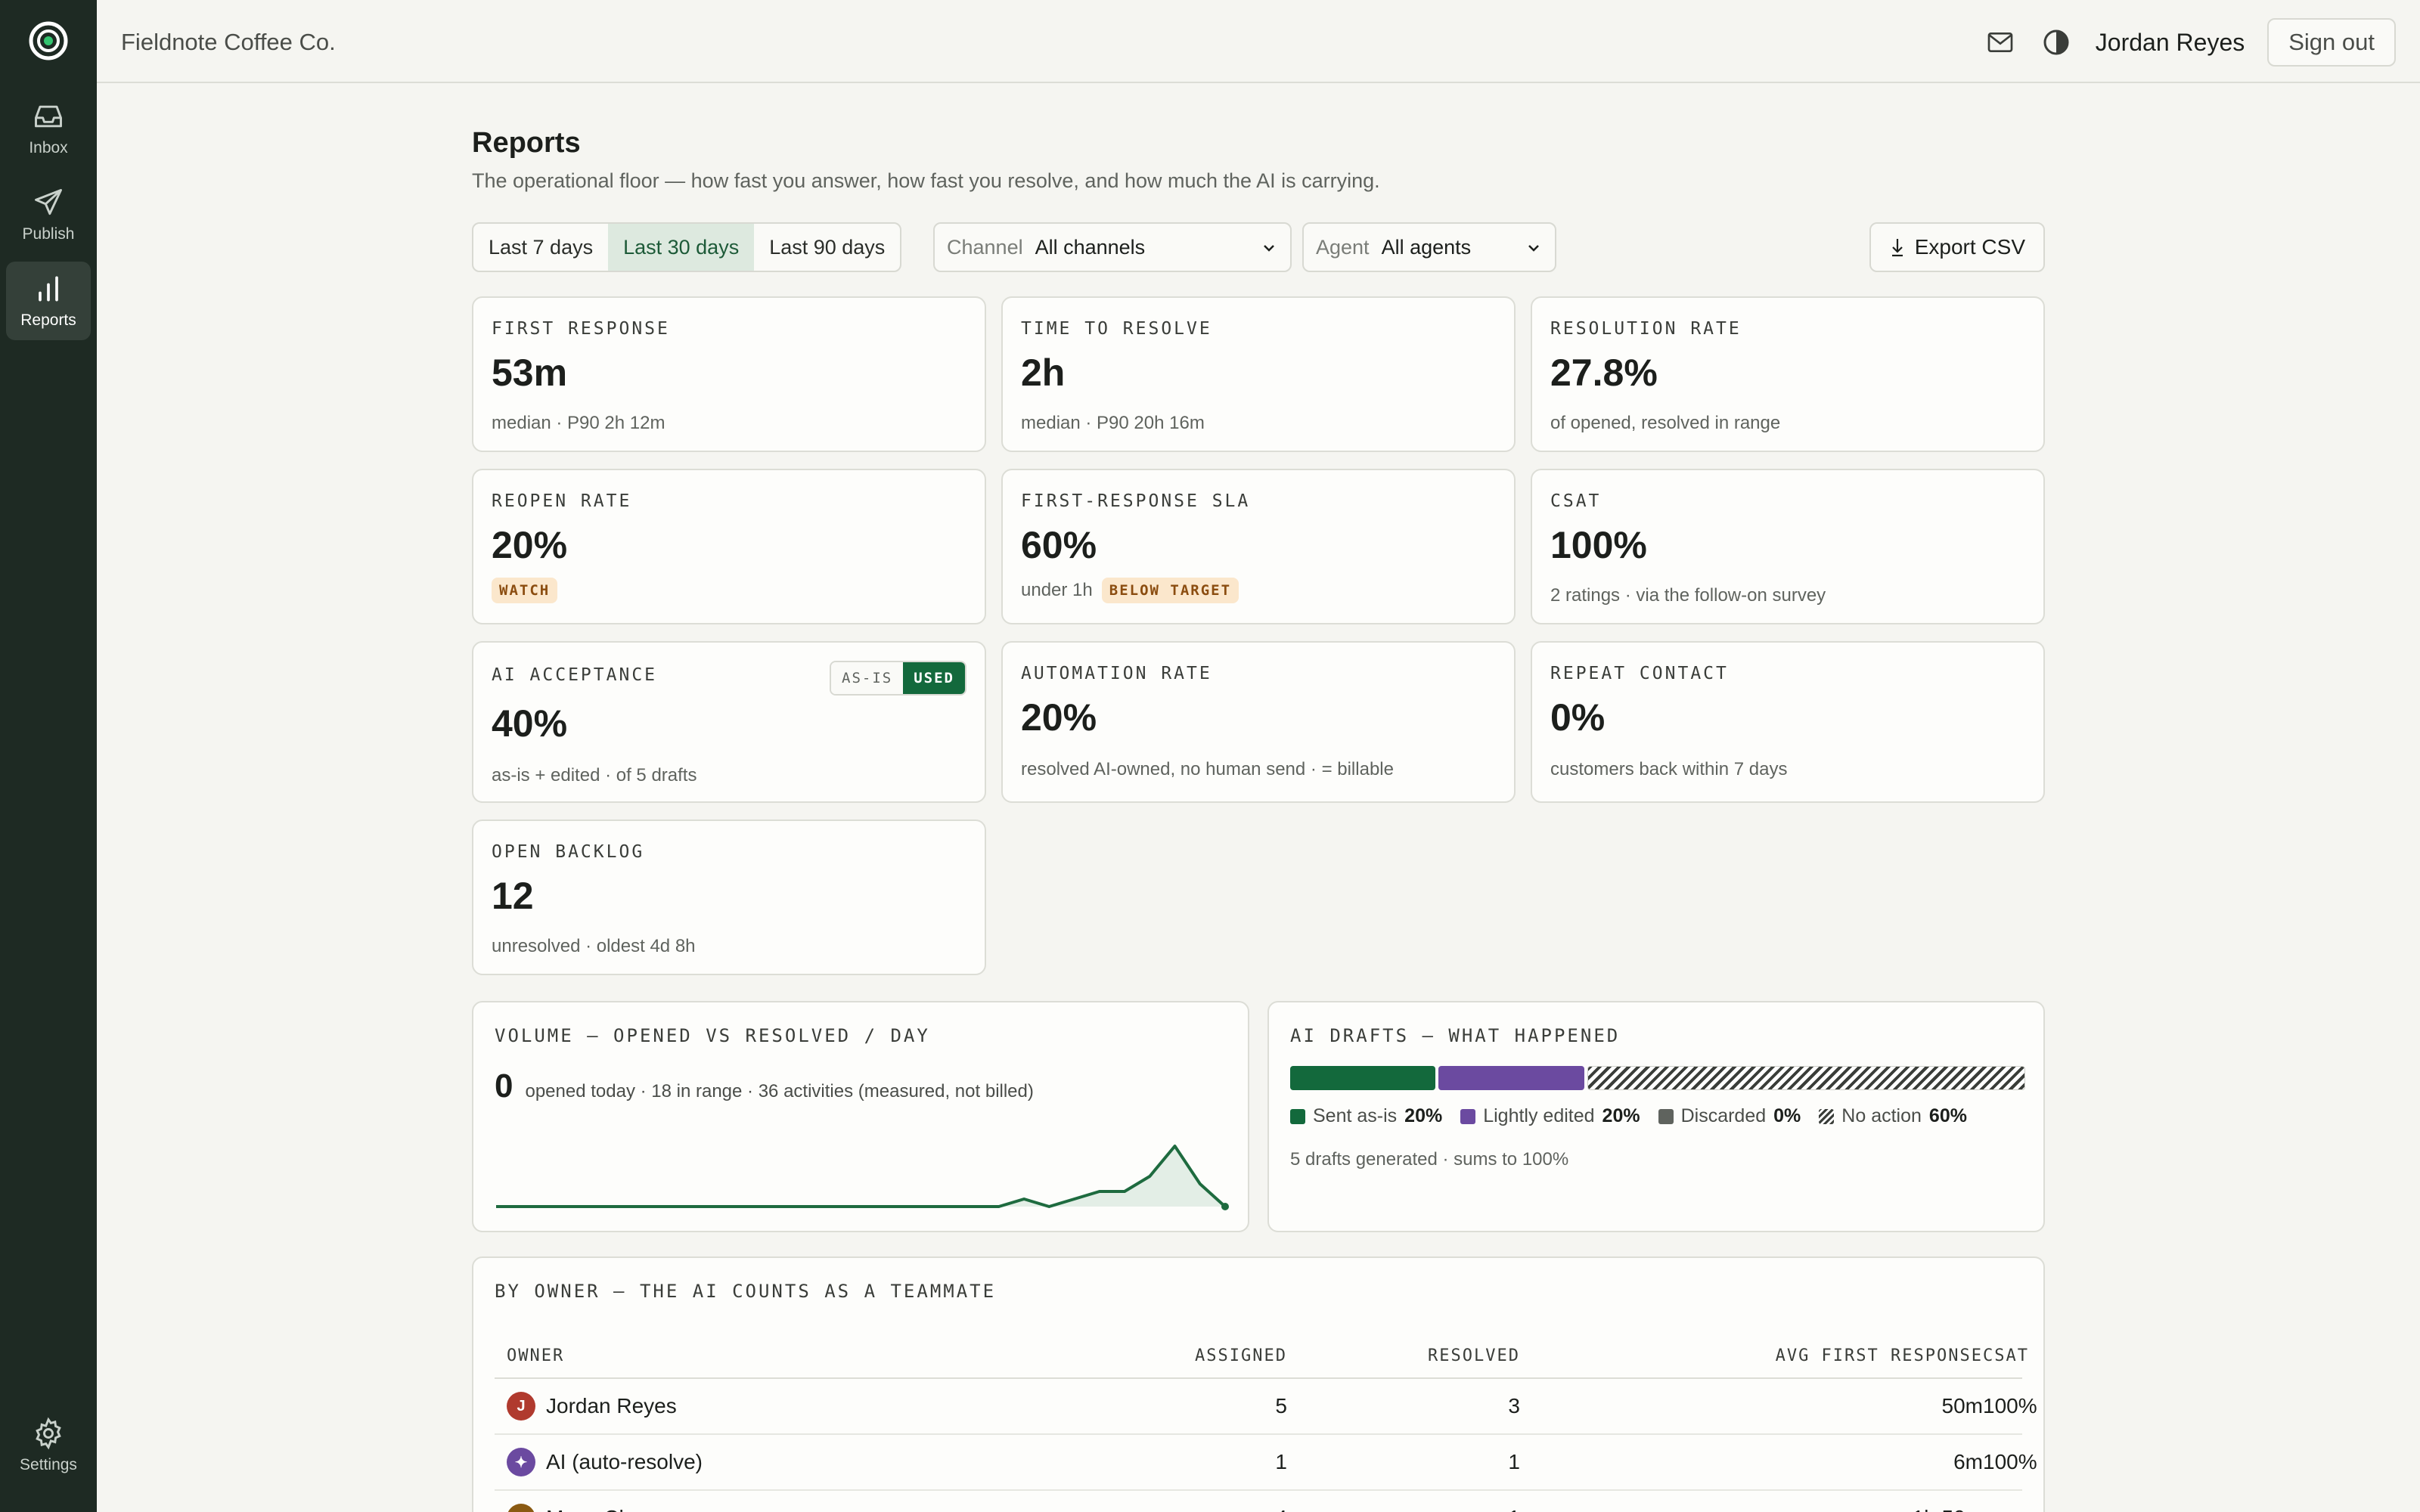 This screenshot has height=1512, width=2420. What do you see at coordinates (1578, 717) in the screenshot?
I see `kpi-value: 0%` at bounding box center [1578, 717].